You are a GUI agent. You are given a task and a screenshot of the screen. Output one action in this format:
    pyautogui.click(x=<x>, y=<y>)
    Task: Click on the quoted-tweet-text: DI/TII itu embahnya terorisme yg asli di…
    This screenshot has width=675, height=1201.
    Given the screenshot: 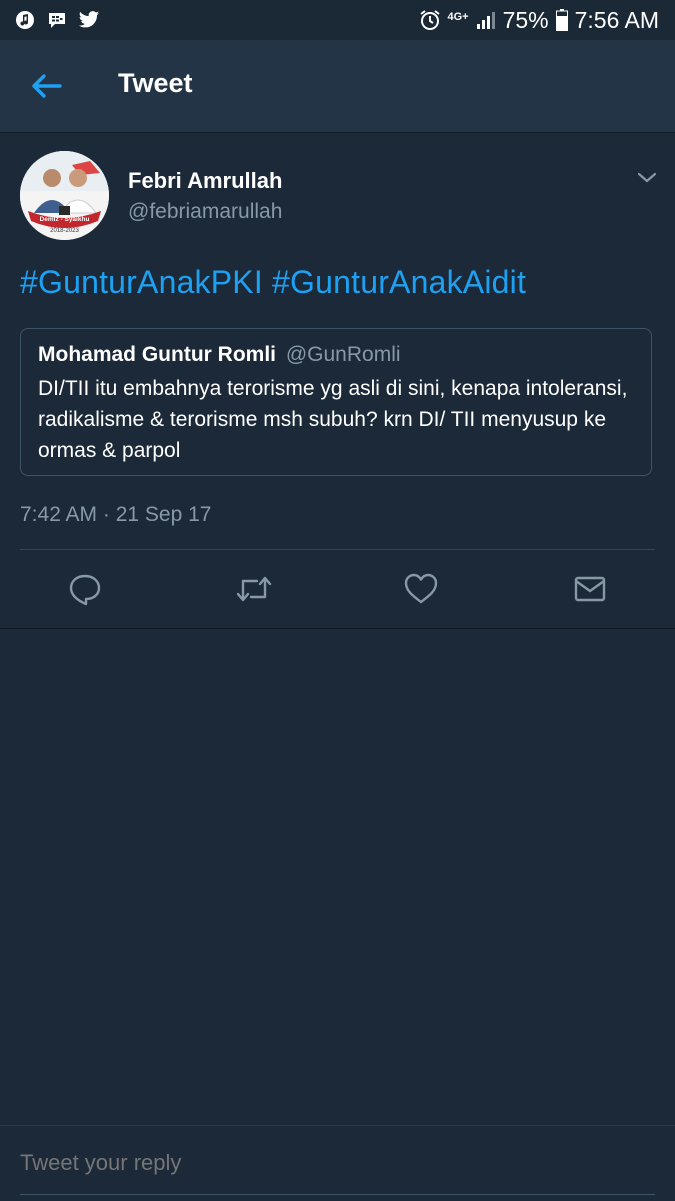 What is the action you would take?
    pyautogui.click(x=333, y=419)
    